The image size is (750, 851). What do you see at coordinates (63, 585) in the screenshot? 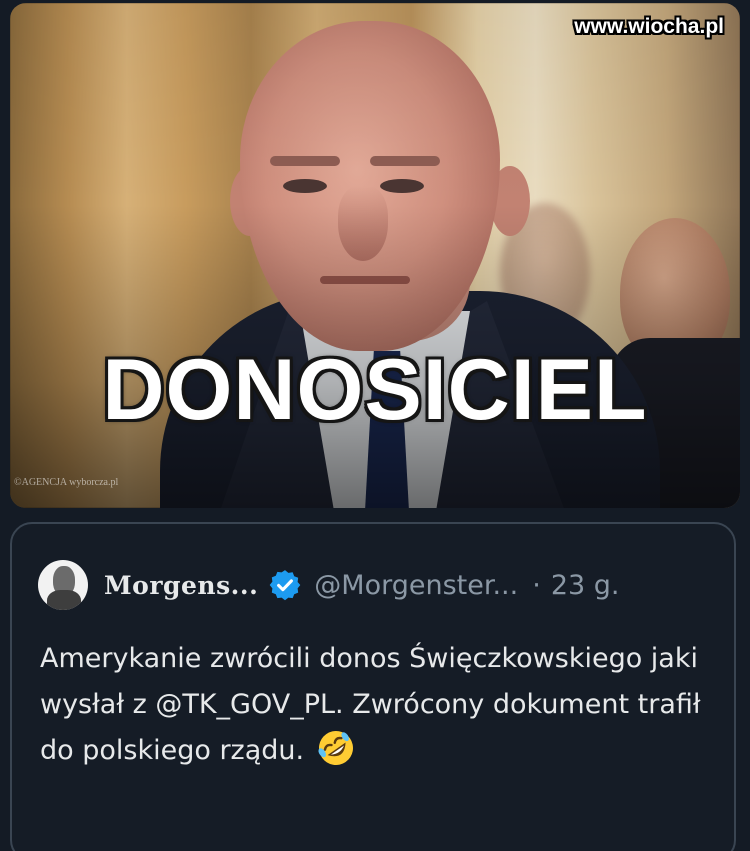
I see `avatar` at bounding box center [63, 585].